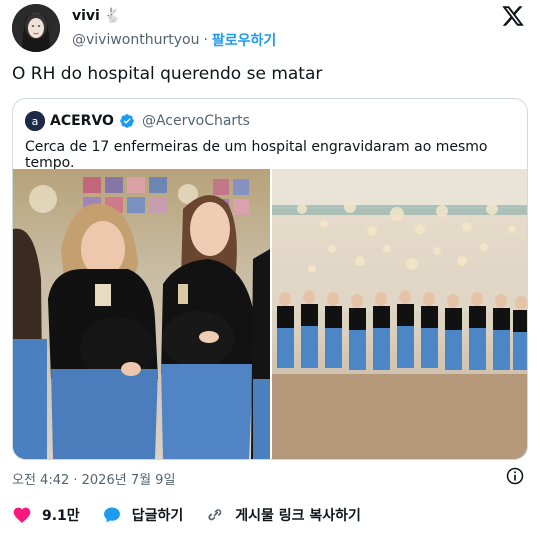  What do you see at coordinates (186, 515) in the screenshot?
I see `action-bar: 9.1만 답글하기 게시물 링크 복사하기` at bounding box center [186, 515].